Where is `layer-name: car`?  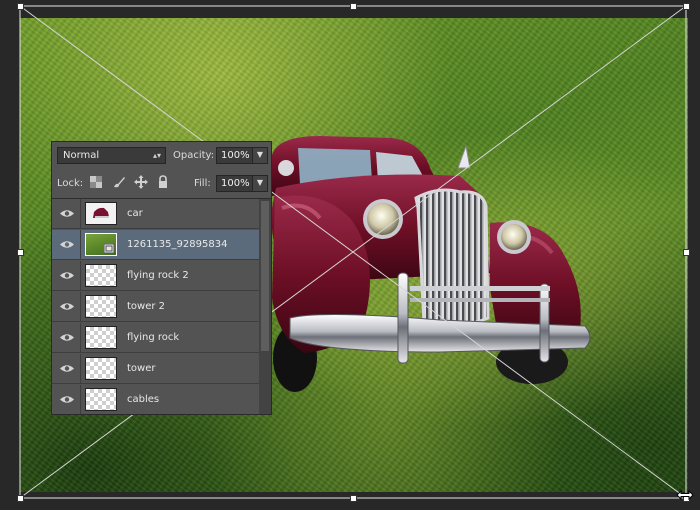
layer-name: car is located at coordinates (135, 213).